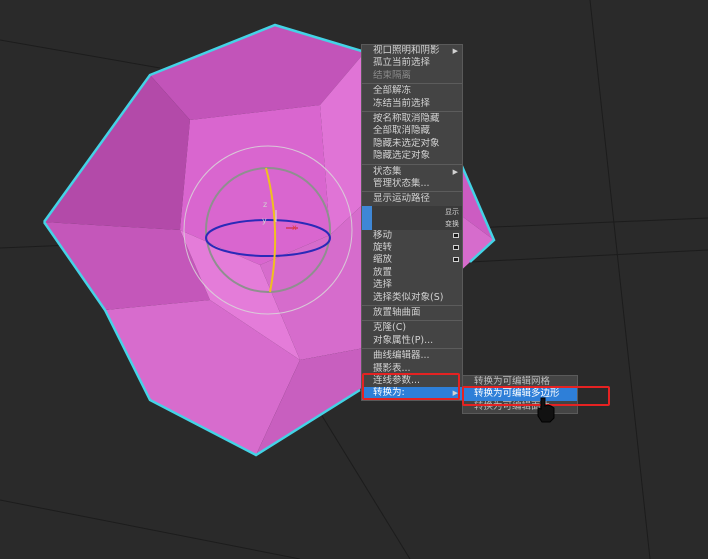 The image size is (708, 559). What do you see at coordinates (392, 91) in the screenshot?
I see `menu-item-label: 全部解冻` at bounding box center [392, 91].